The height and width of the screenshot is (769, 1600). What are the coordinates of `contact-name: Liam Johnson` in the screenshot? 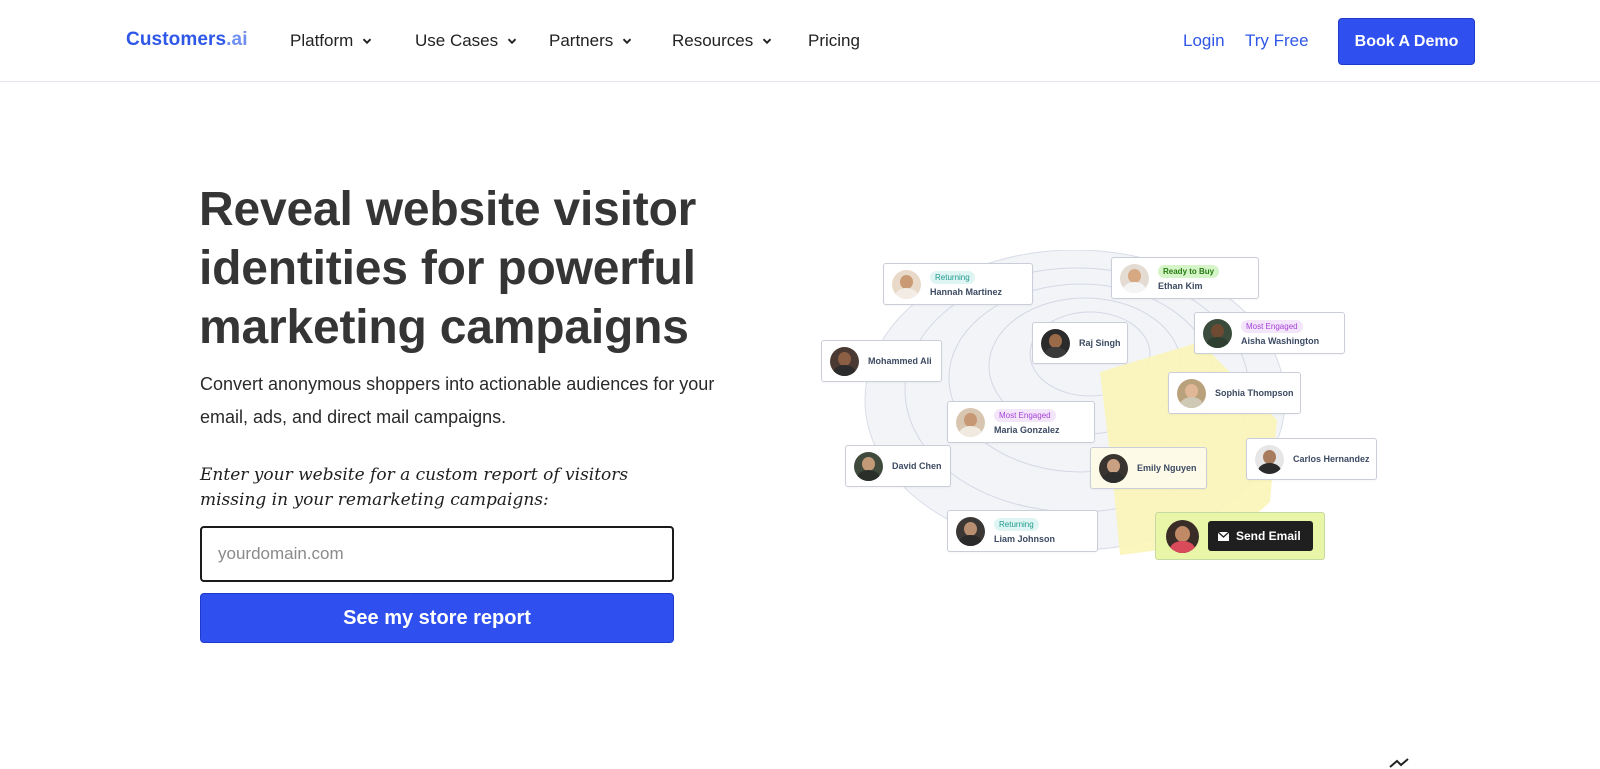 It's located at (1025, 539).